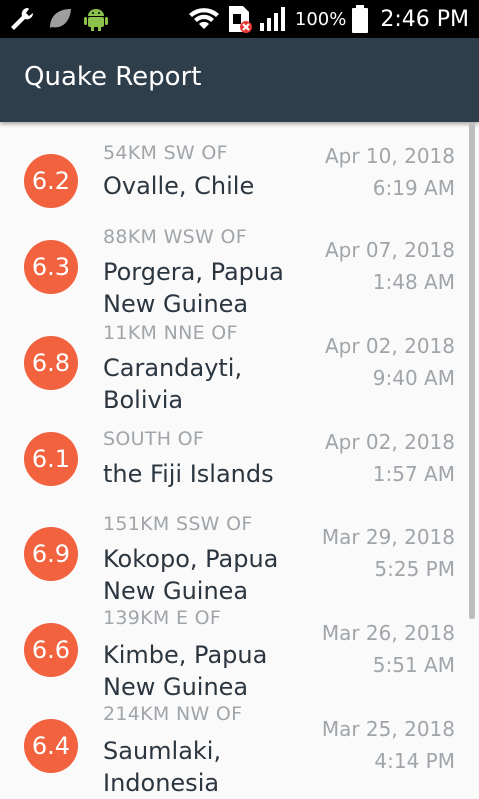  I want to click on primary-location: Kokopo, Papua New Guinea, so click(191, 575).